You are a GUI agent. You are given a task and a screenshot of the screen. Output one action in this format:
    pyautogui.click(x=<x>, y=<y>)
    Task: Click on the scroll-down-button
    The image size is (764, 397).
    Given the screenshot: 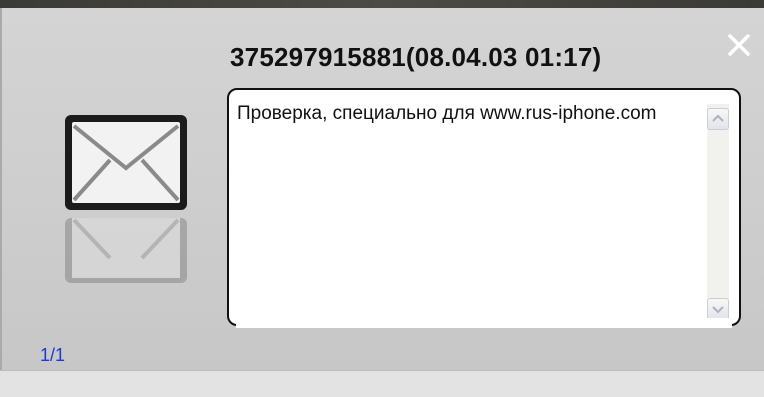 What is the action you would take?
    pyautogui.click(x=718, y=309)
    